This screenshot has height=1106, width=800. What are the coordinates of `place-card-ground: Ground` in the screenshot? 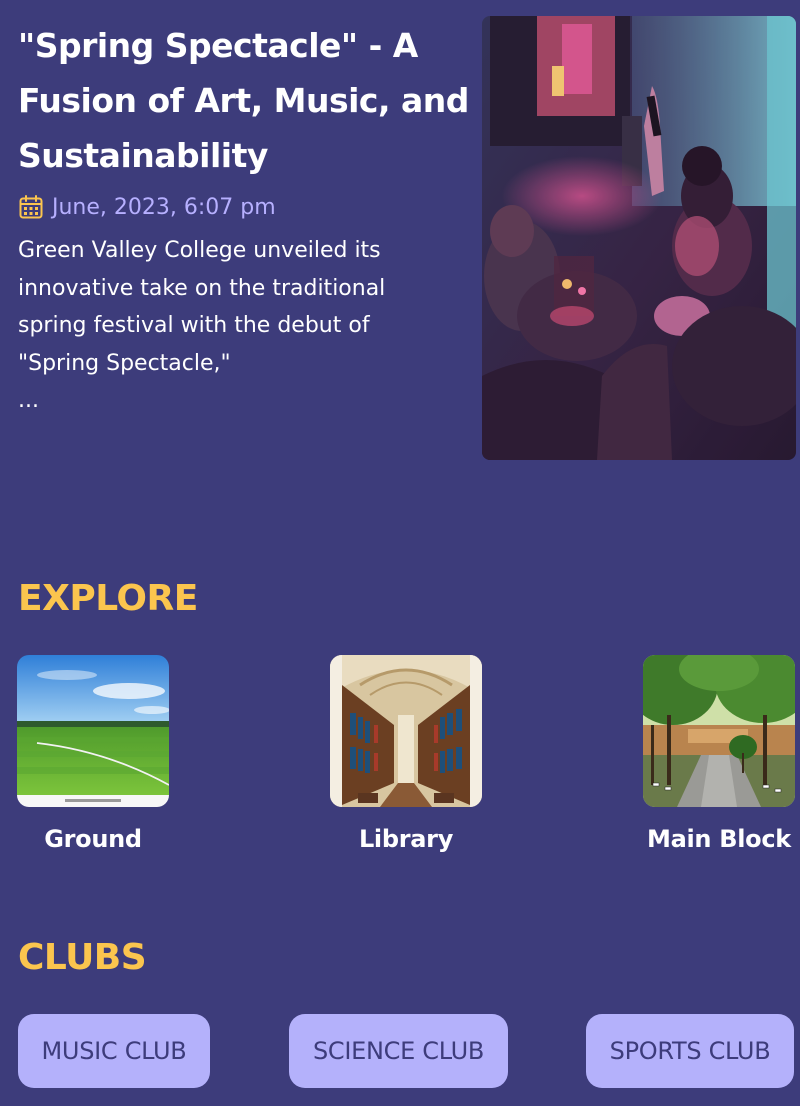 It's located at (96, 754).